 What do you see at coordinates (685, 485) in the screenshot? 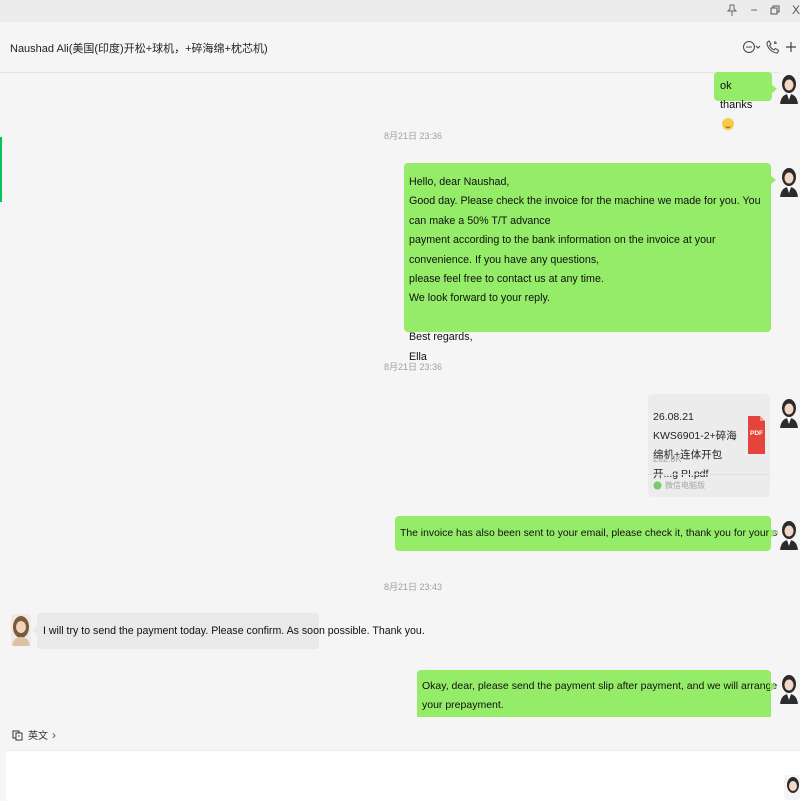
I see `file-source-label: 微信电脑版` at bounding box center [685, 485].